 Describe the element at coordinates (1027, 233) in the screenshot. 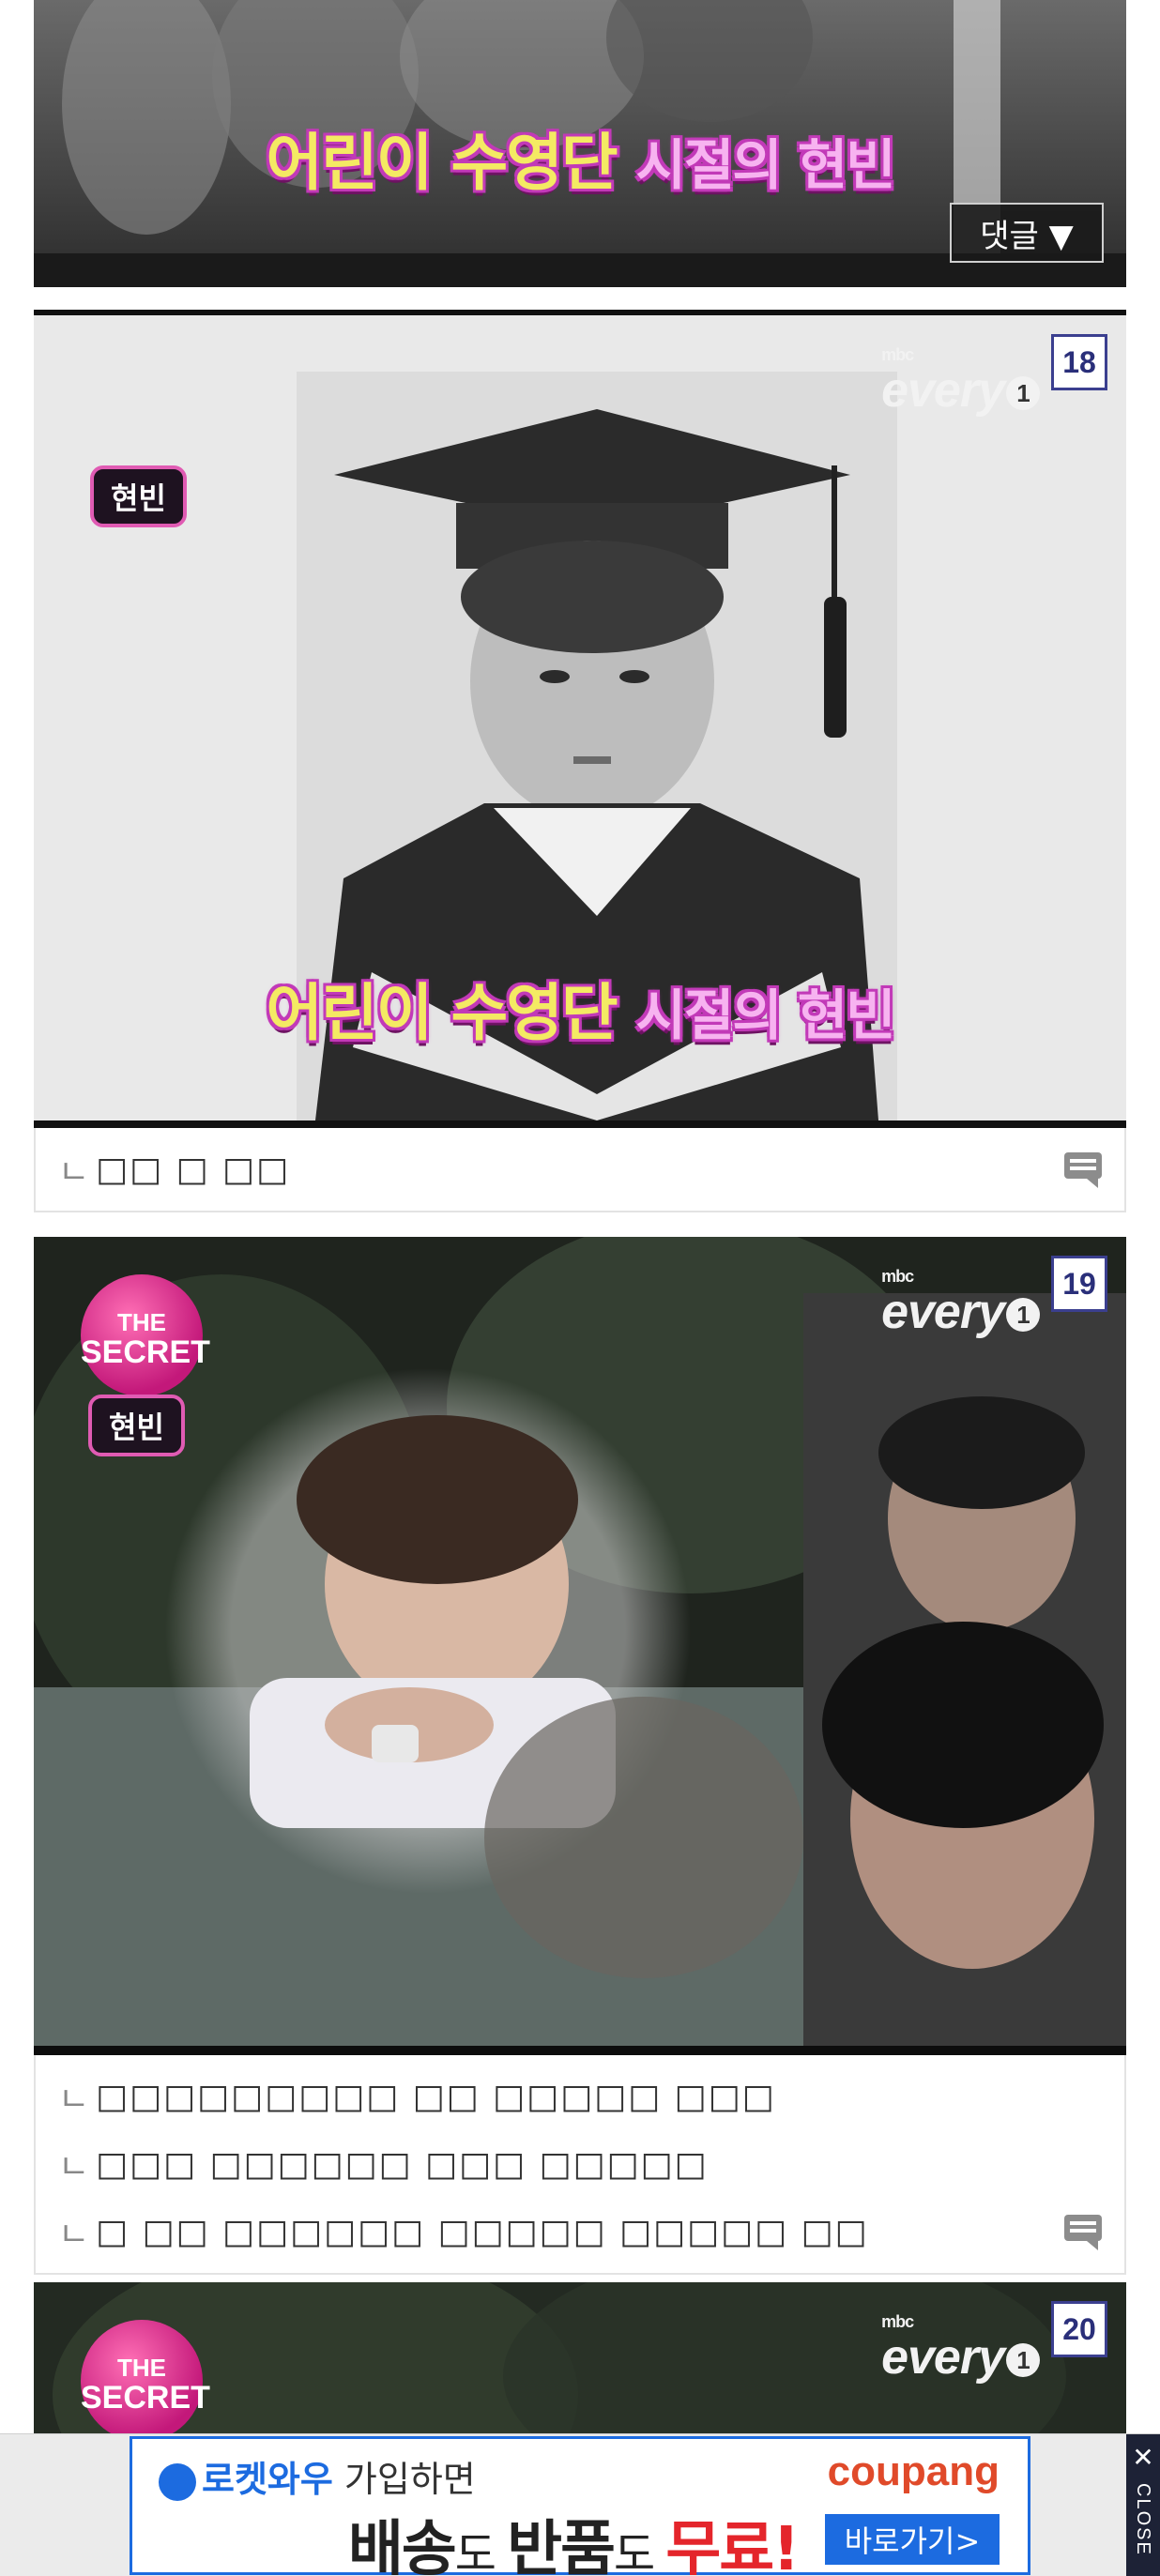

I see `comment-toggle-button: 댓글 ▼` at that location.